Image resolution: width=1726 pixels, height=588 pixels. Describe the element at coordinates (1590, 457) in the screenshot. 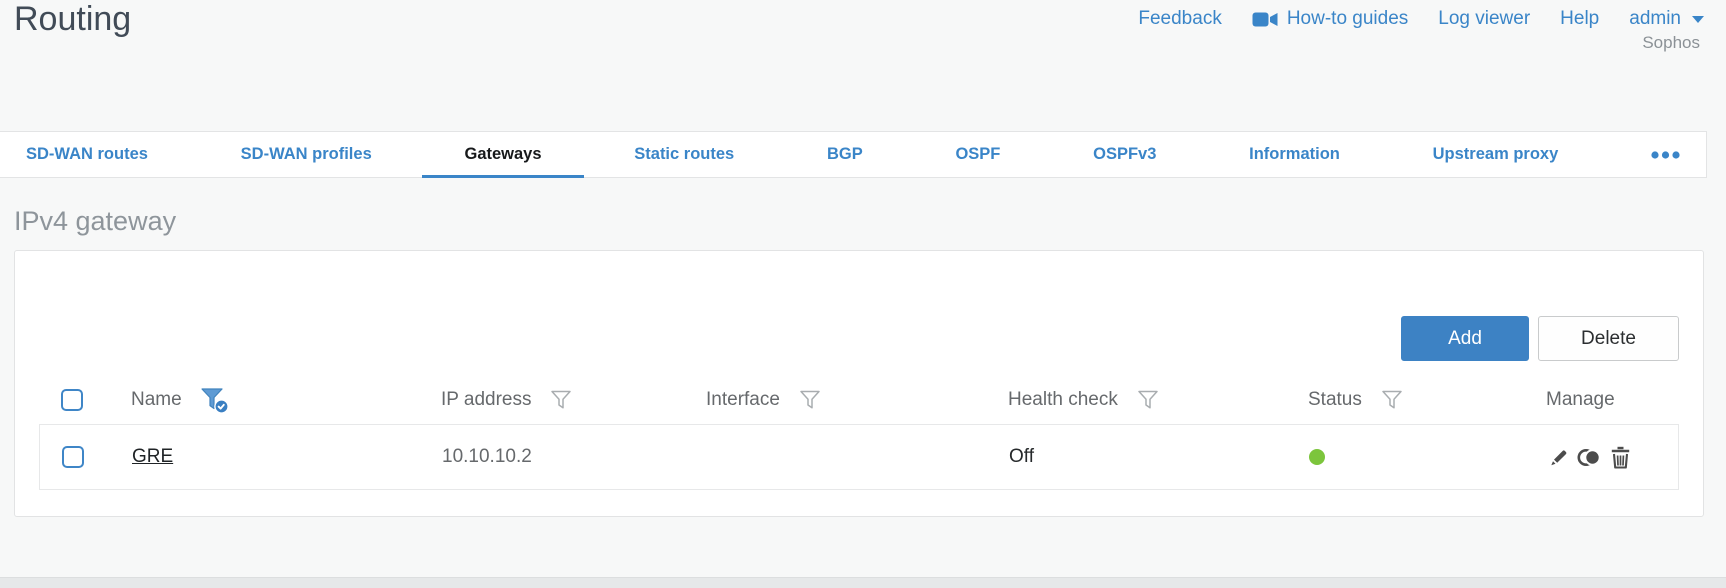

I see `clone-icon` at that location.